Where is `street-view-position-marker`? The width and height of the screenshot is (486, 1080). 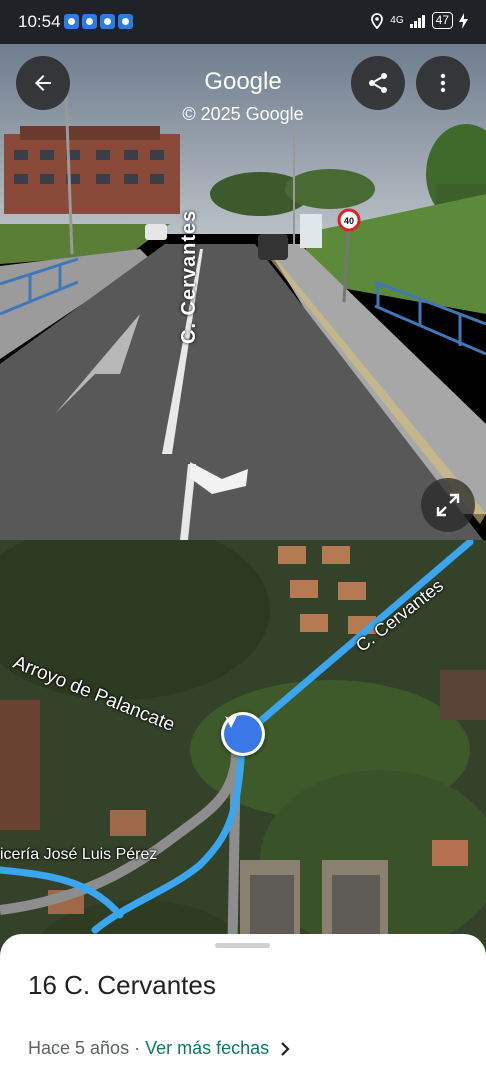 street-view-position-marker is located at coordinates (243, 734).